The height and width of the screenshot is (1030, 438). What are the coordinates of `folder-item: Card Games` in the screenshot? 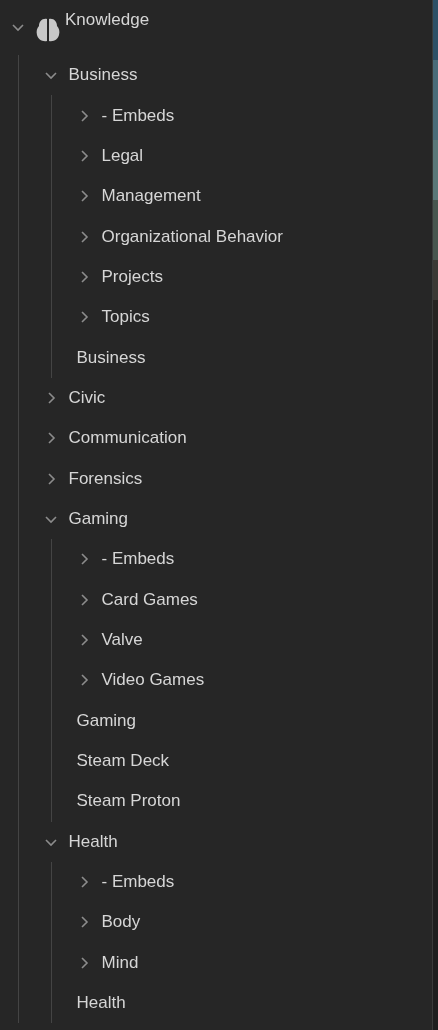 It's located at (149, 599).